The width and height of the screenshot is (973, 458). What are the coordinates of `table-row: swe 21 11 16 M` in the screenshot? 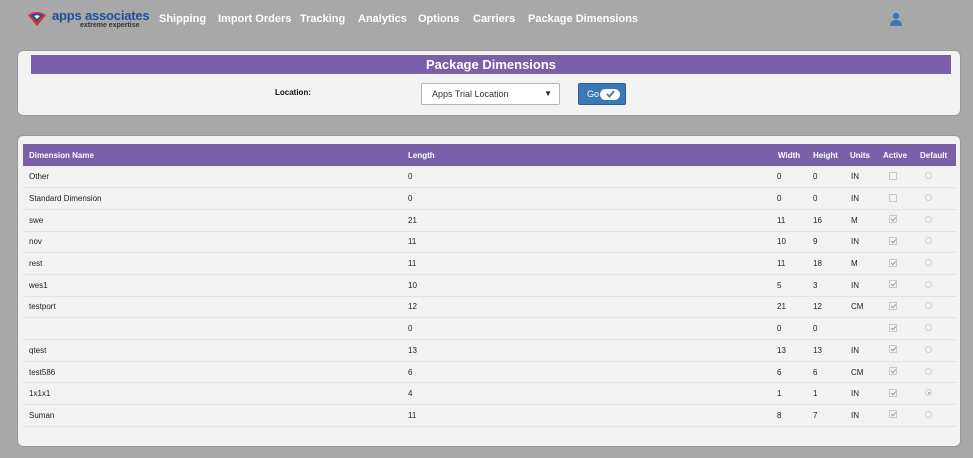 It's located at (489, 220).